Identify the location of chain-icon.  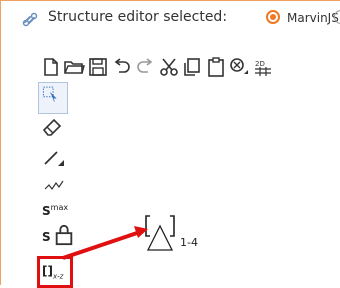
(54, 184).